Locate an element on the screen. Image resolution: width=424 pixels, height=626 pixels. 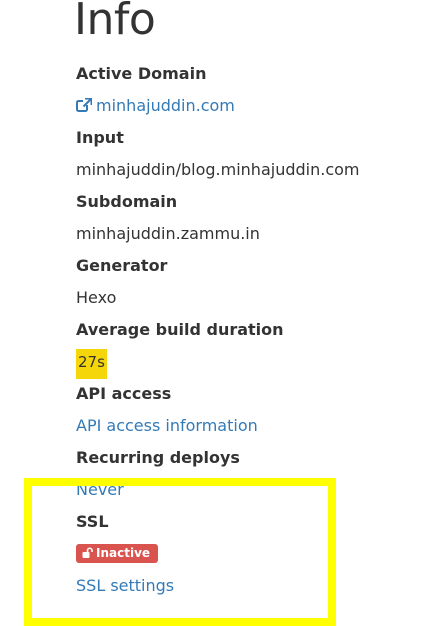
recurring-deploys-label: Recurring deploys is located at coordinates (158, 457).